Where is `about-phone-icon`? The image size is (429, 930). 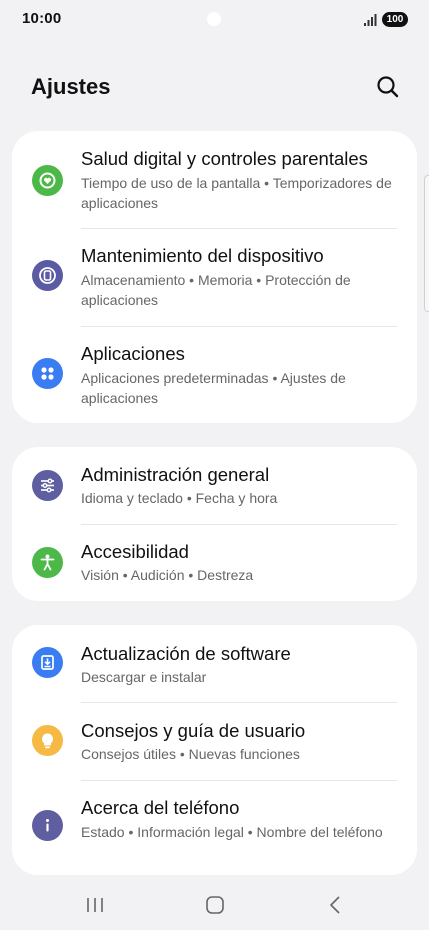 about-phone-icon is located at coordinates (47, 825).